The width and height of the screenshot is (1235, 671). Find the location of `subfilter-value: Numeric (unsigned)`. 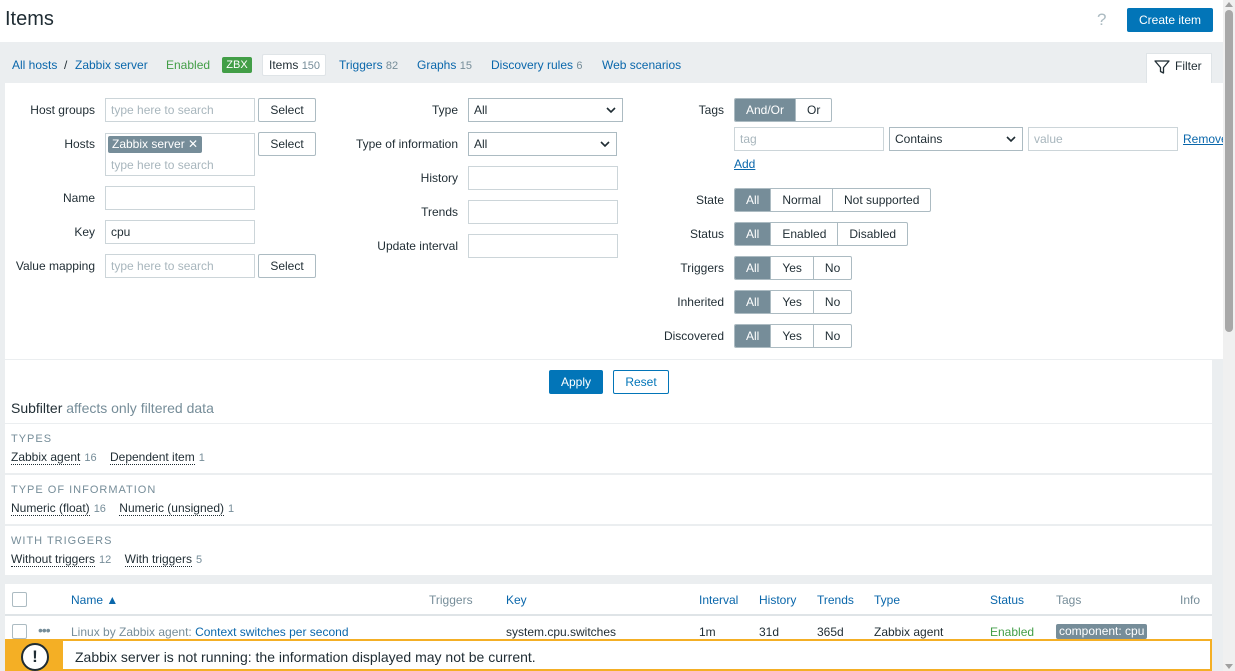

subfilter-value: Numeric (unsigned) is located at coordinates (171, 508).